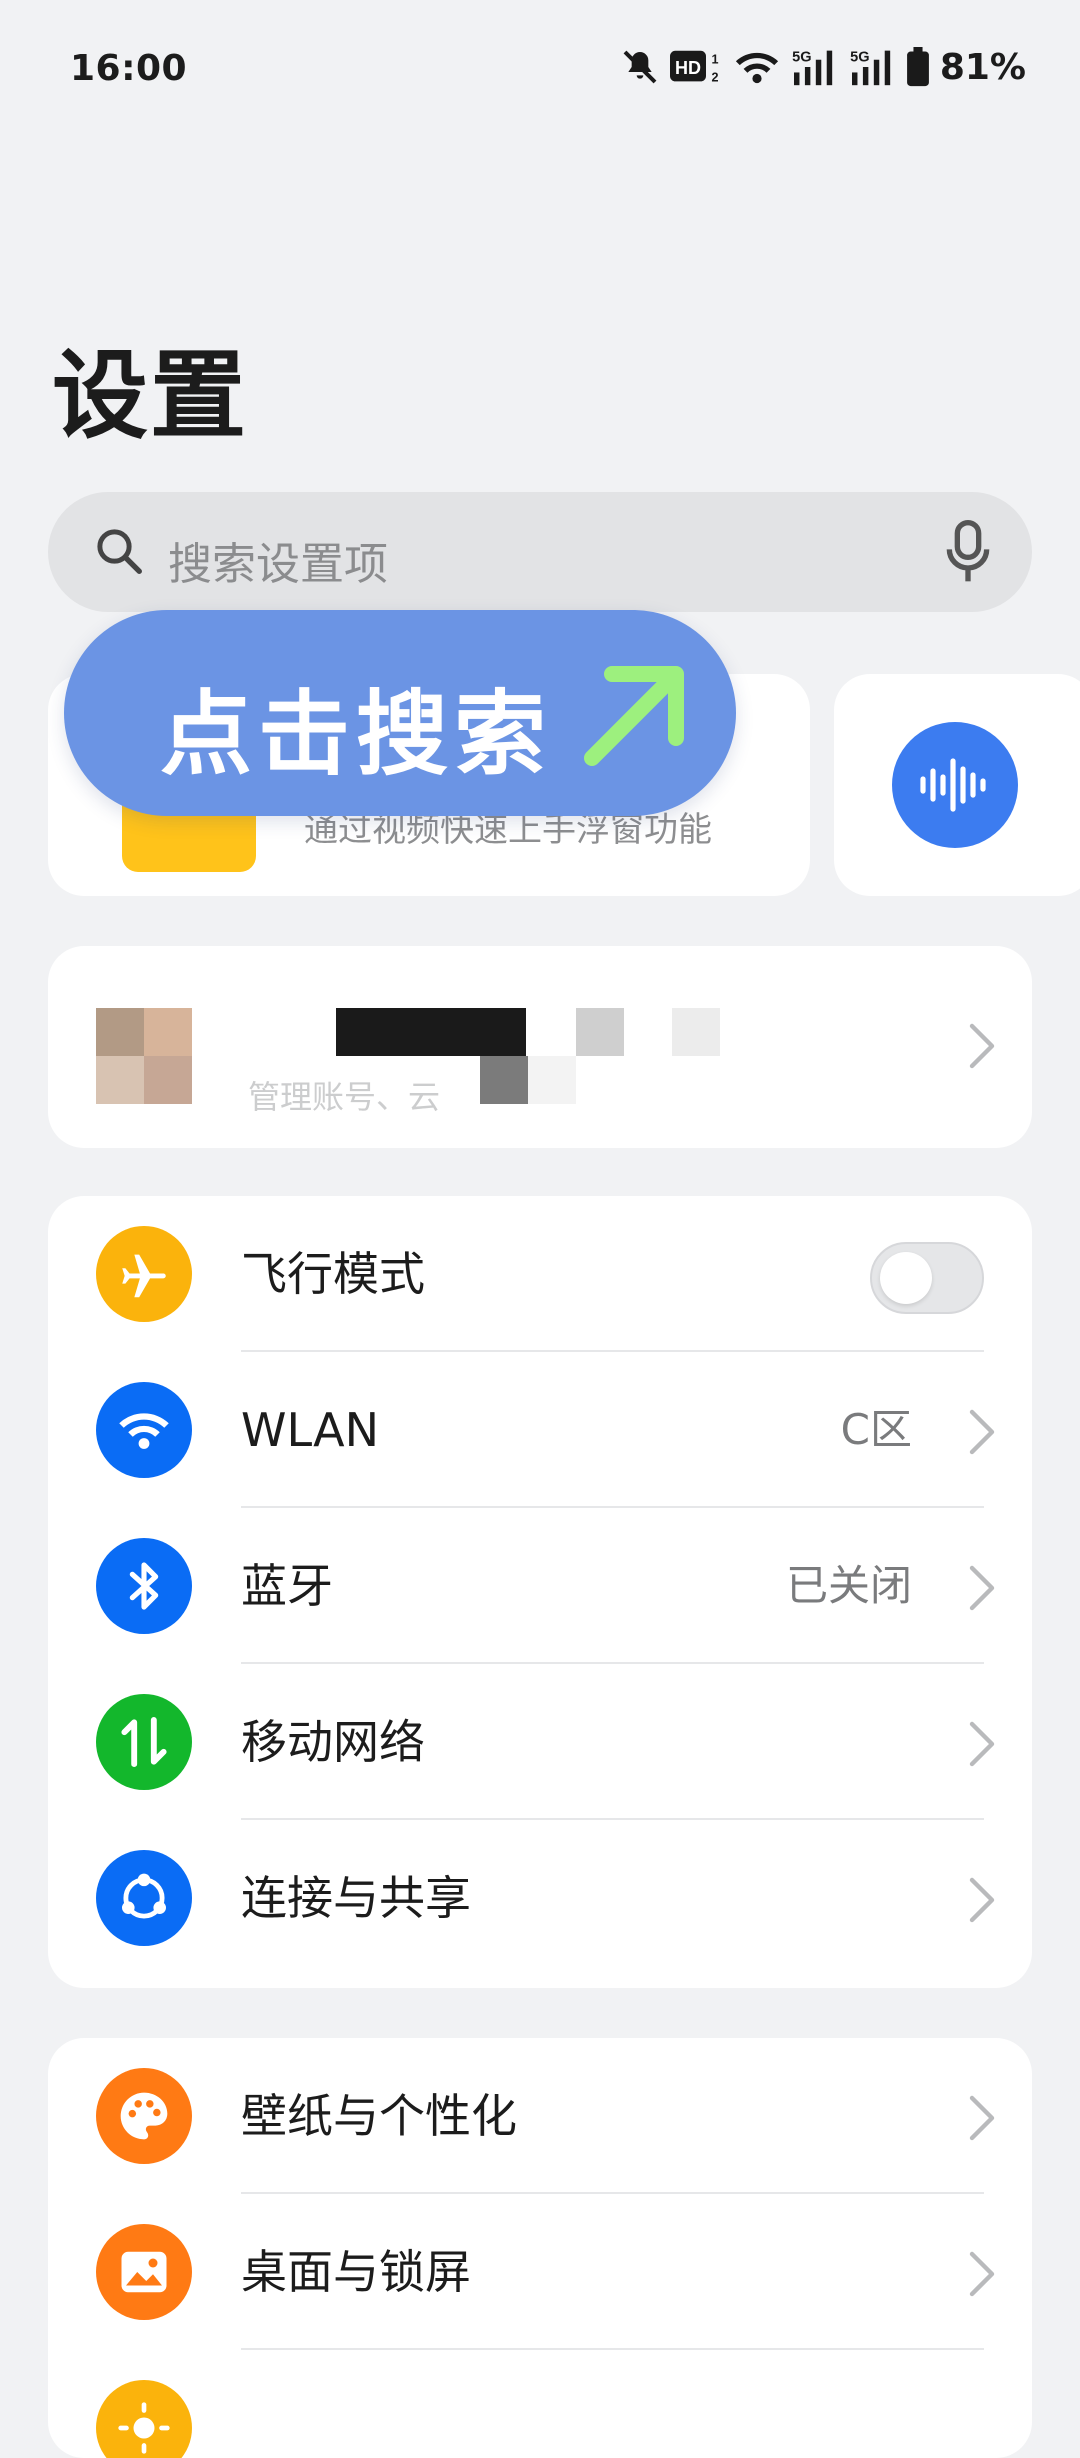 The height and width of the screenshot is (2458, 1080). Describe the element at coordinates (688, 68) in the screenshot. I see `svg-text: HD` at that location.